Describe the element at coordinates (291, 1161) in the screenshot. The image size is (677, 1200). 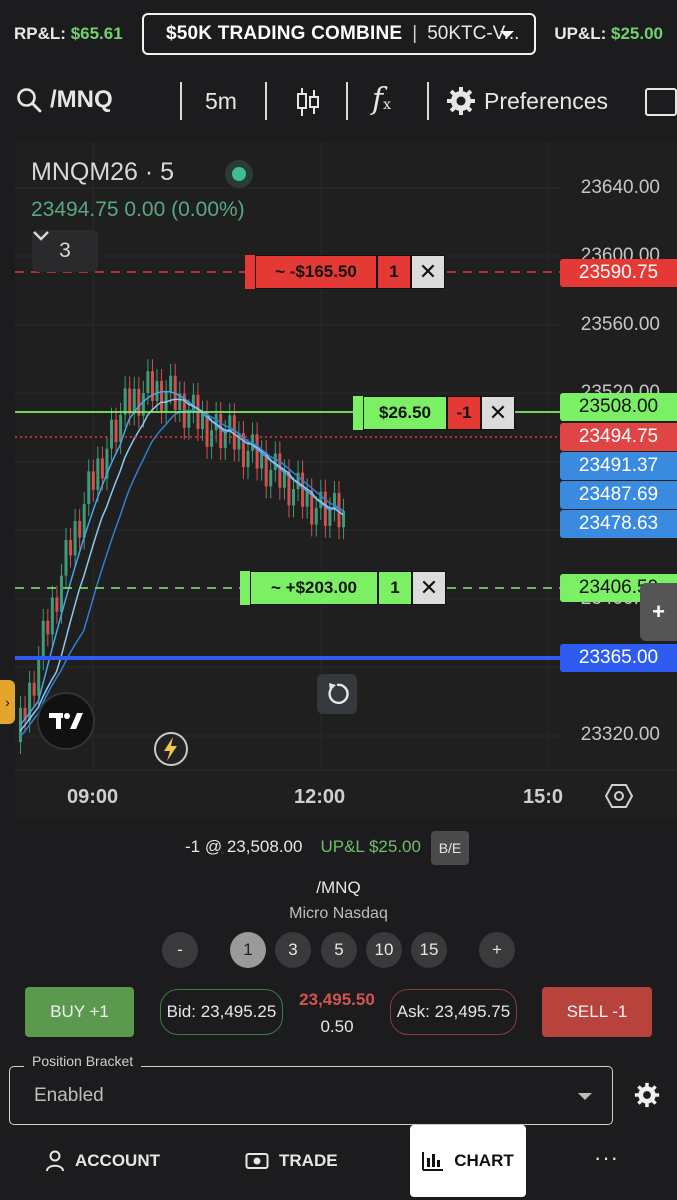
I see `nav-trade: TRADE` at that location.